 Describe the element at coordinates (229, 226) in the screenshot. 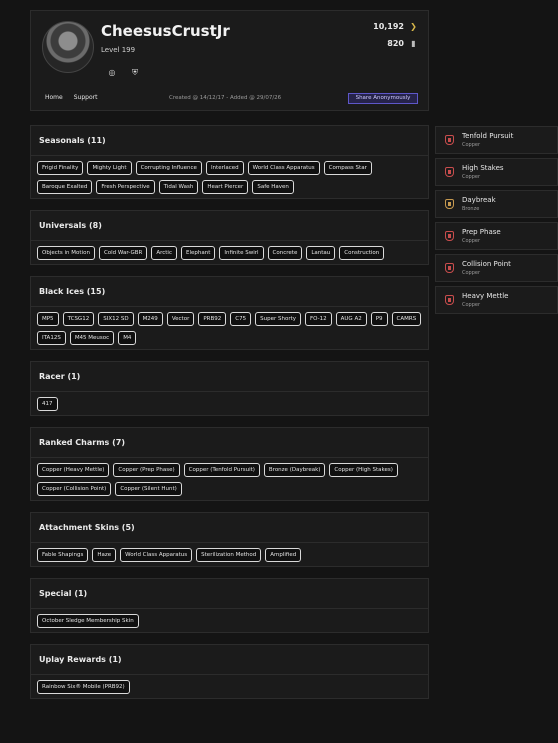

I see `section-title: Universals (8)` at that location.